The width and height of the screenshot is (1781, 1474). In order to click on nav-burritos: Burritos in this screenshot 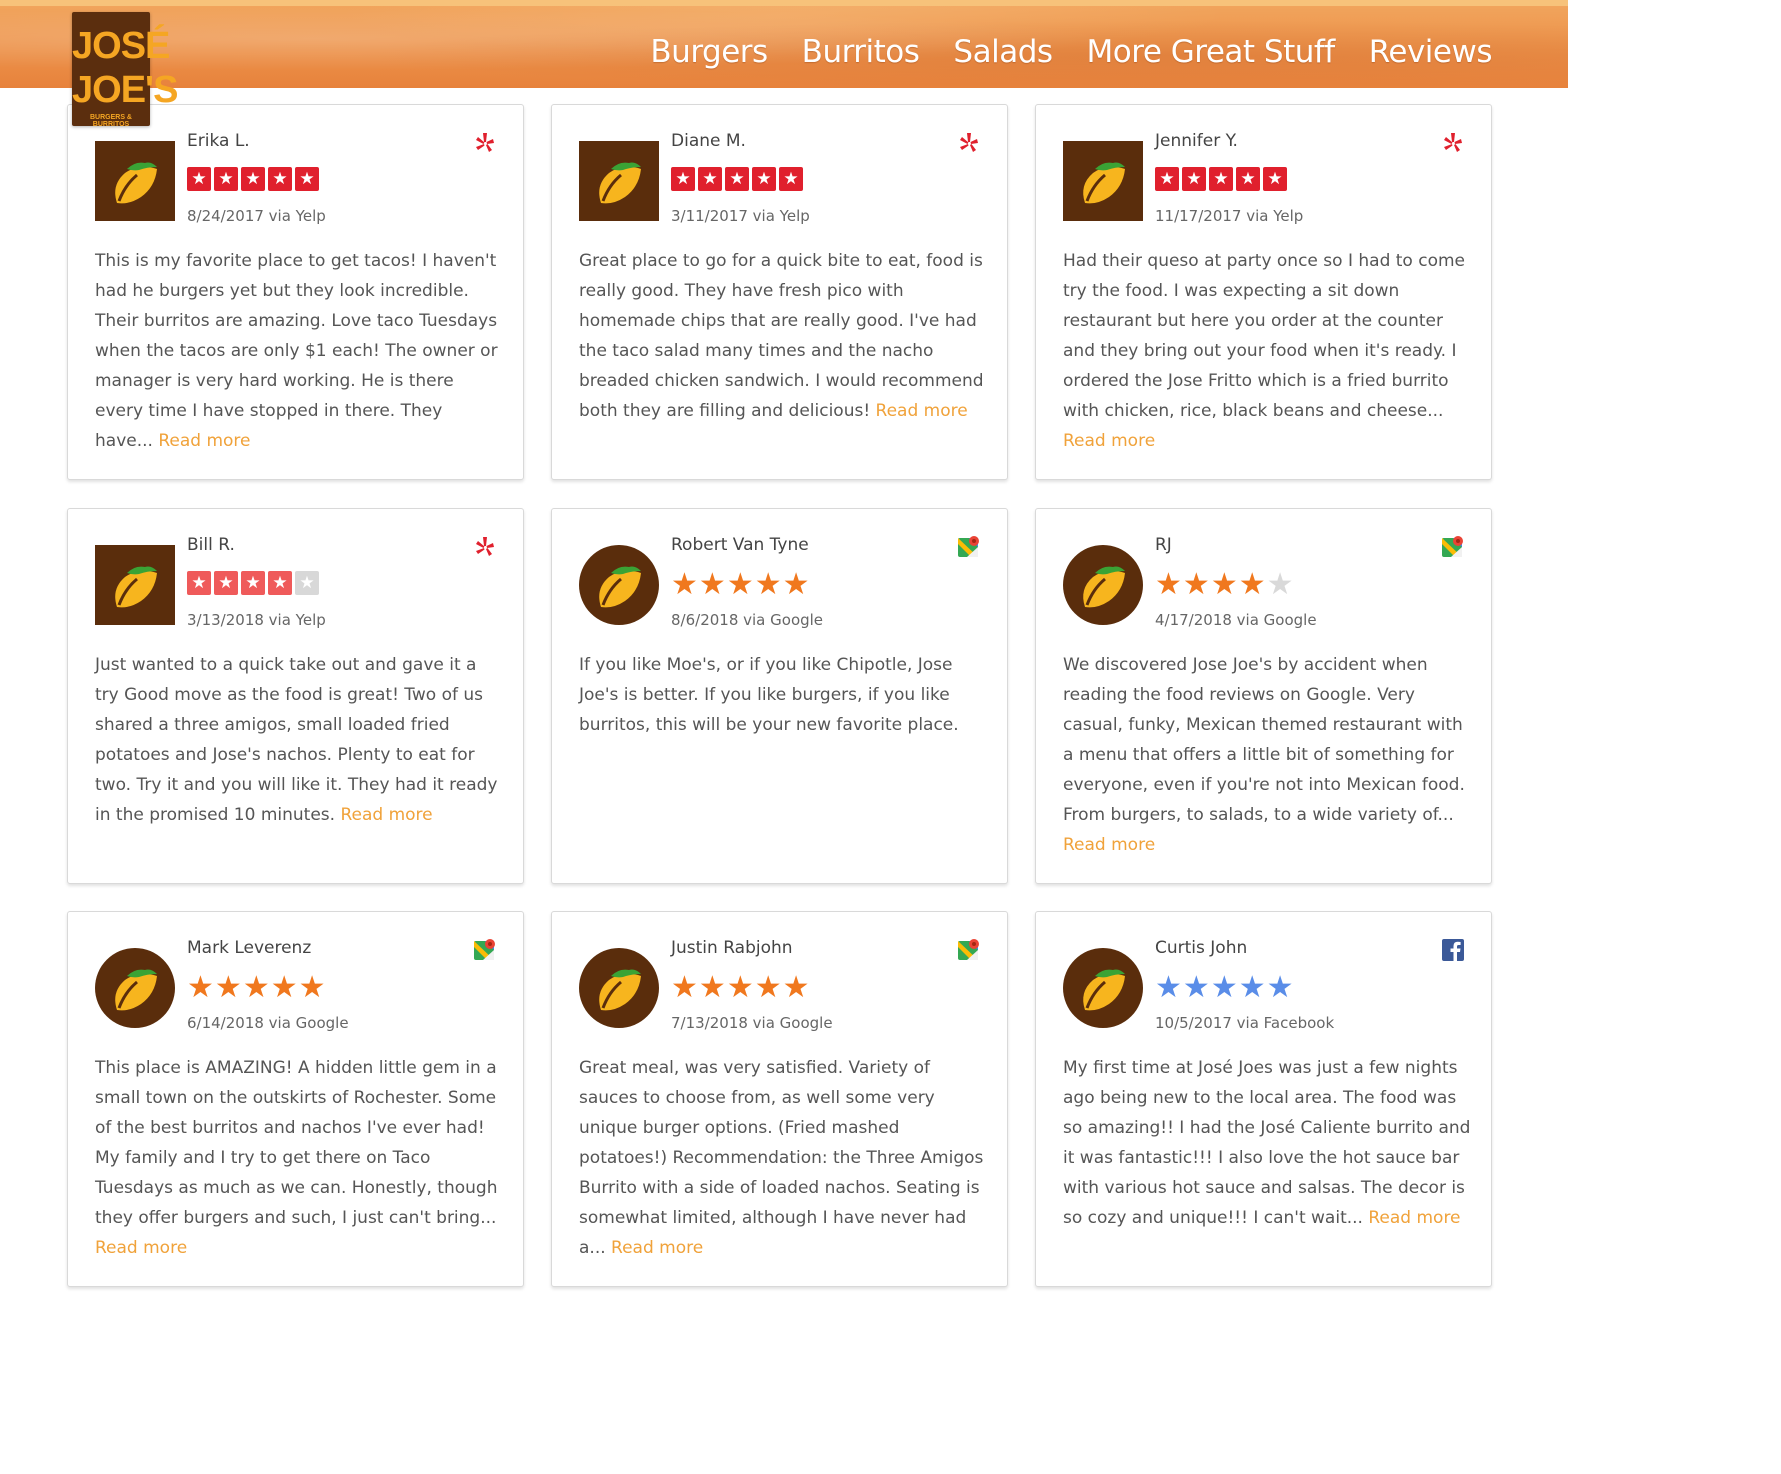, I will do `click(861, 52)`.